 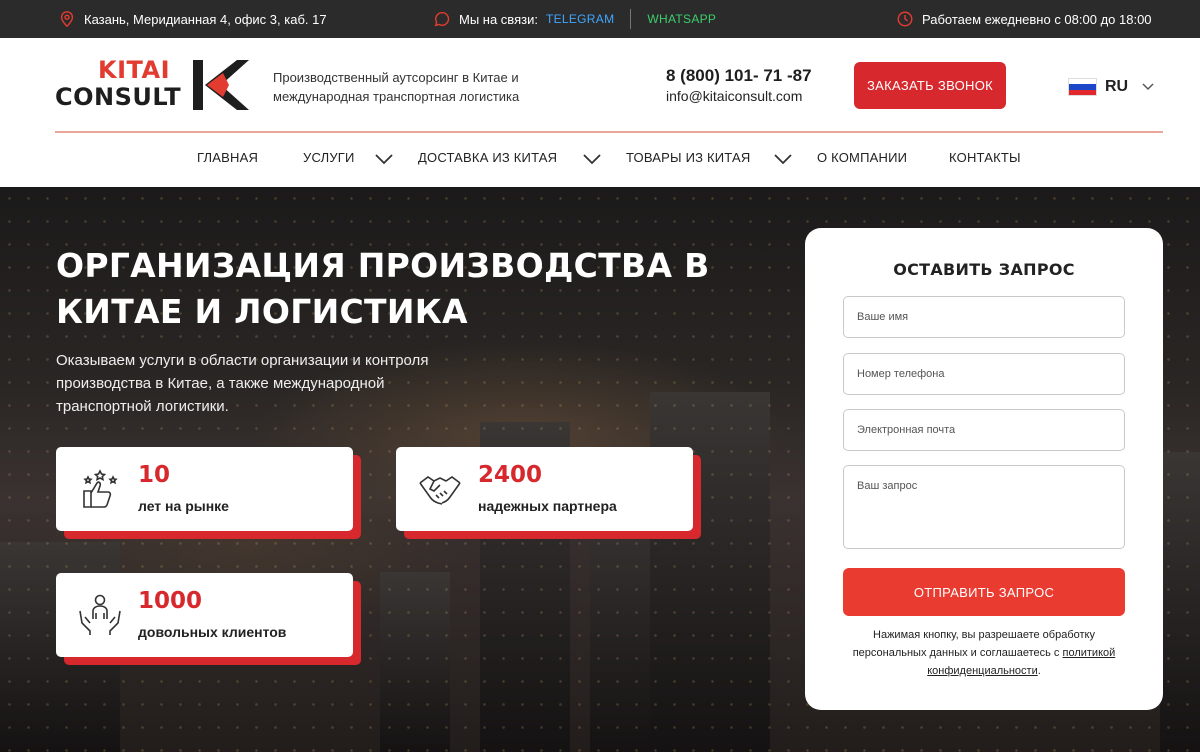 I want to click on nav-item-services: УСЛУГИ, so click(x=329, y=157).